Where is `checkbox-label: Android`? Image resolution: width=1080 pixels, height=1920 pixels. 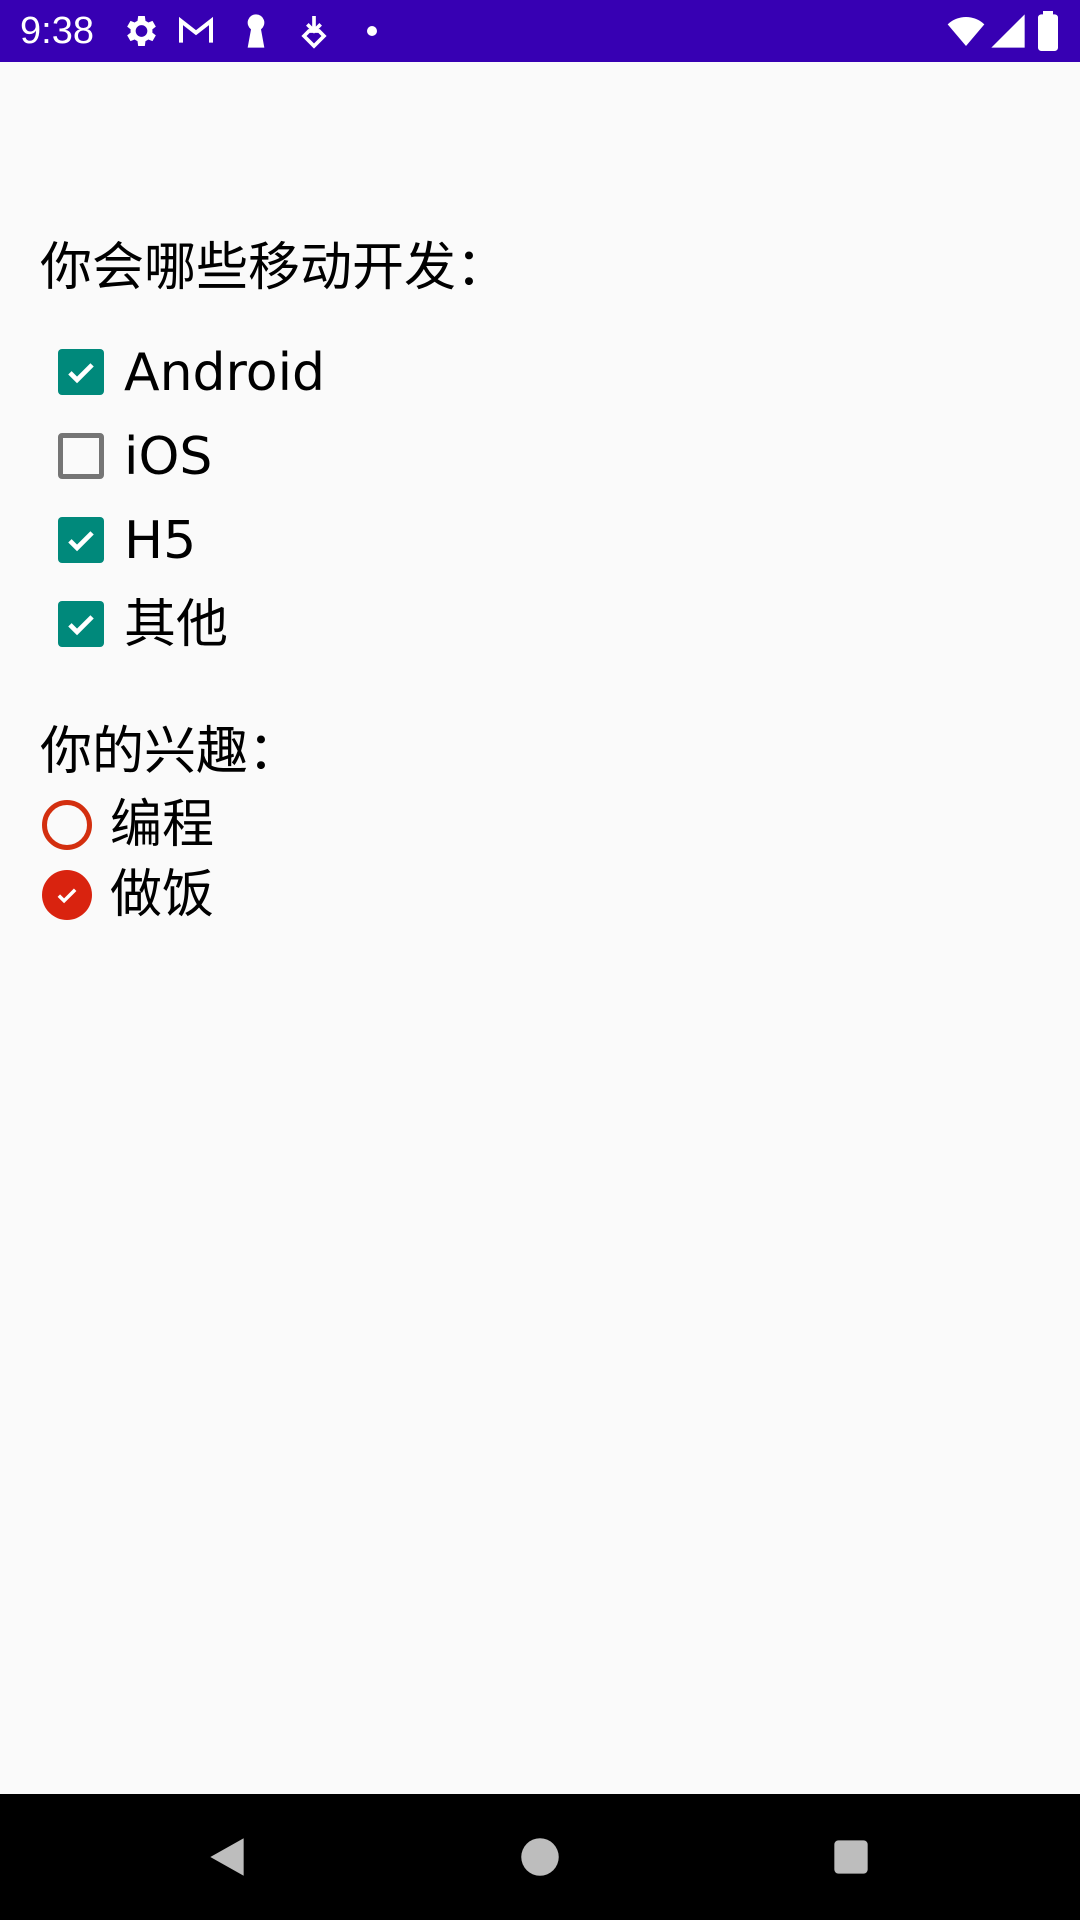 checkbox-label: Android is located at coordinates (225, 373).